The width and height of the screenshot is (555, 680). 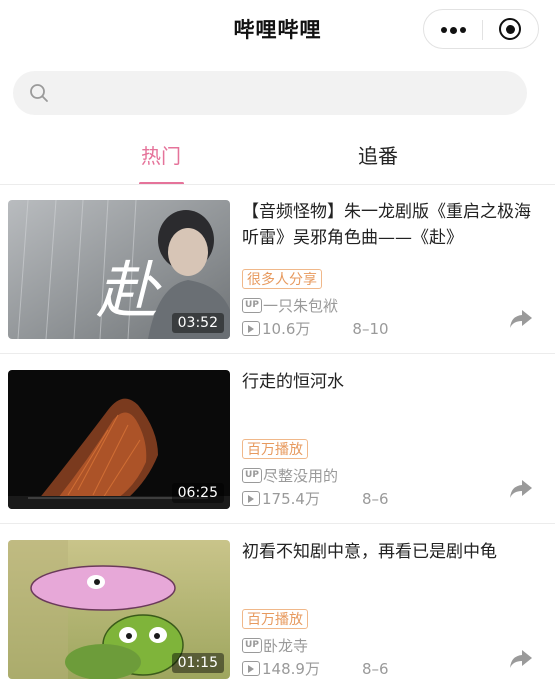 What do you see at coordinates (285, 646) in the screenshot?
I see `uploader-name: 卧龙寺` at bounding box center [285, 646].